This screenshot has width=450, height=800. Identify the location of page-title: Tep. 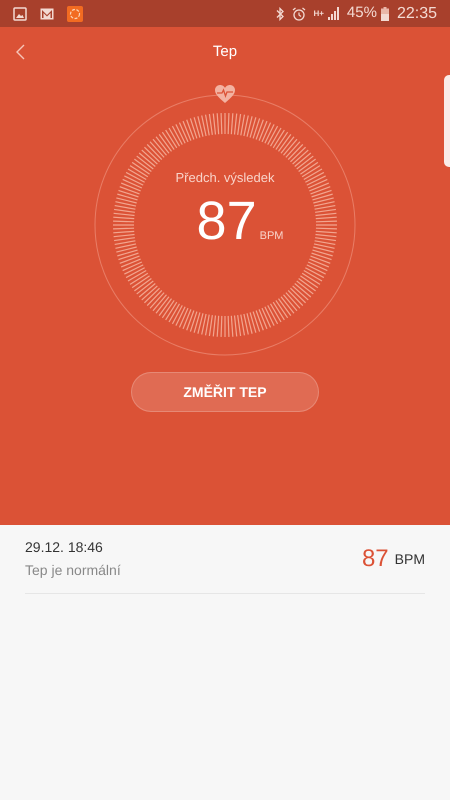
(225, 52).